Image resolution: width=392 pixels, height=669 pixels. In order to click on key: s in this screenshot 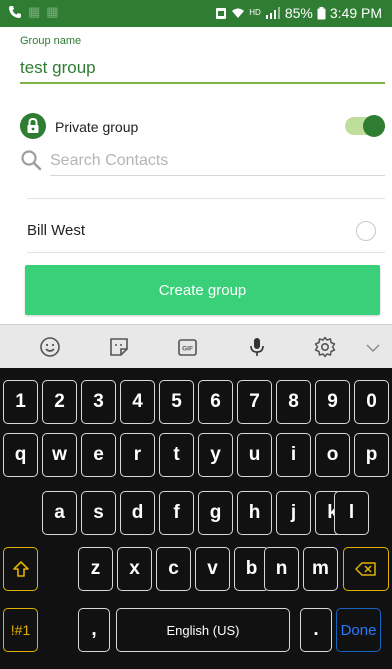, I will do `click(98, 513)`.